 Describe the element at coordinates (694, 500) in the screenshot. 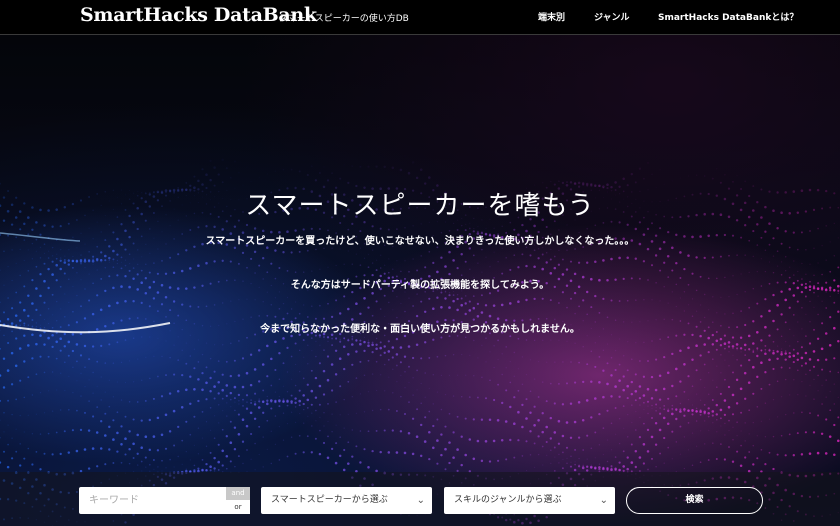

I see `search-button: 検索` at that location.